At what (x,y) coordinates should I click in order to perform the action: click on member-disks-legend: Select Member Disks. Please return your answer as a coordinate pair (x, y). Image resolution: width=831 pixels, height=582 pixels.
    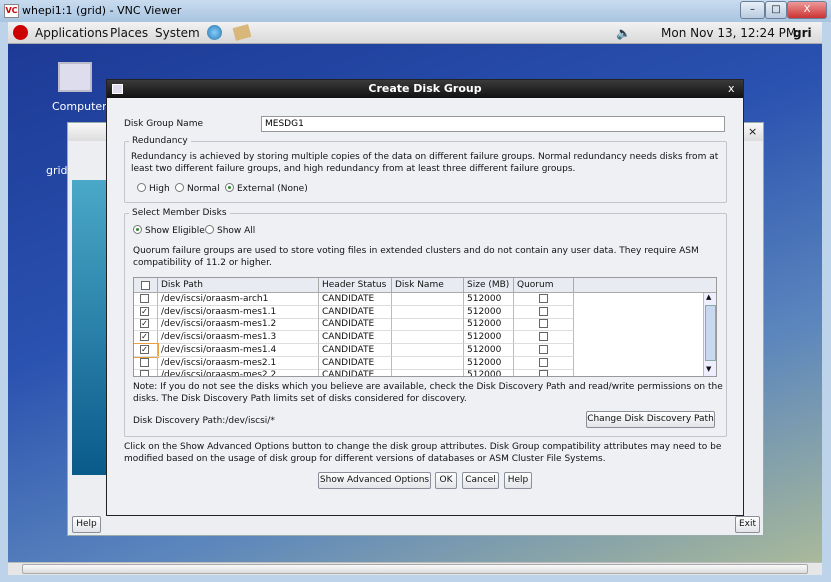
    Looking at the image, I should click on (179, 213).